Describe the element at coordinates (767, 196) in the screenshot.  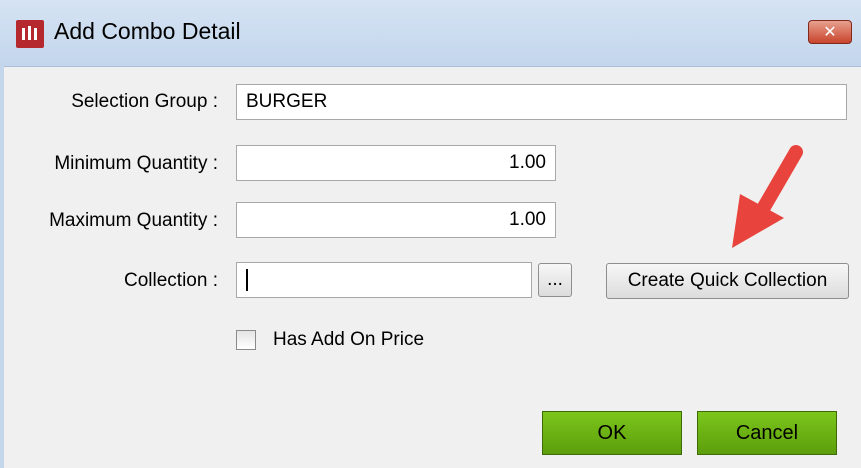
I see `annotation-arrow-icon` at that location.